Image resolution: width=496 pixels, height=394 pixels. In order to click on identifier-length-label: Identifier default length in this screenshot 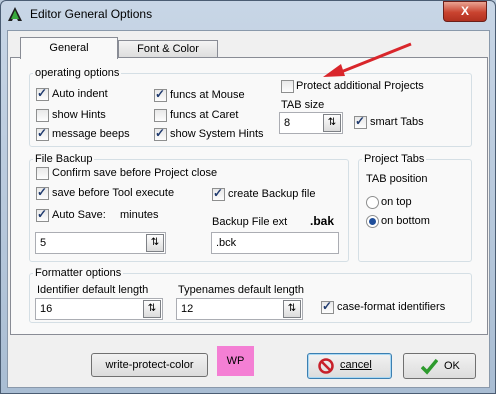, I will do `click(93, 290)`.